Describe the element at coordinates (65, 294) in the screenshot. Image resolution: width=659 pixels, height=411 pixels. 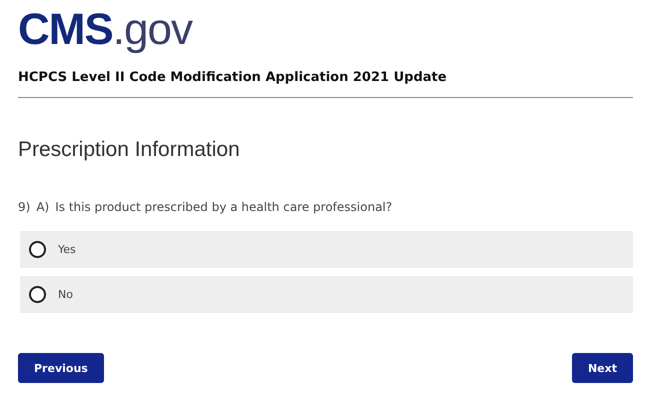
I see `option-label: No` at that location.